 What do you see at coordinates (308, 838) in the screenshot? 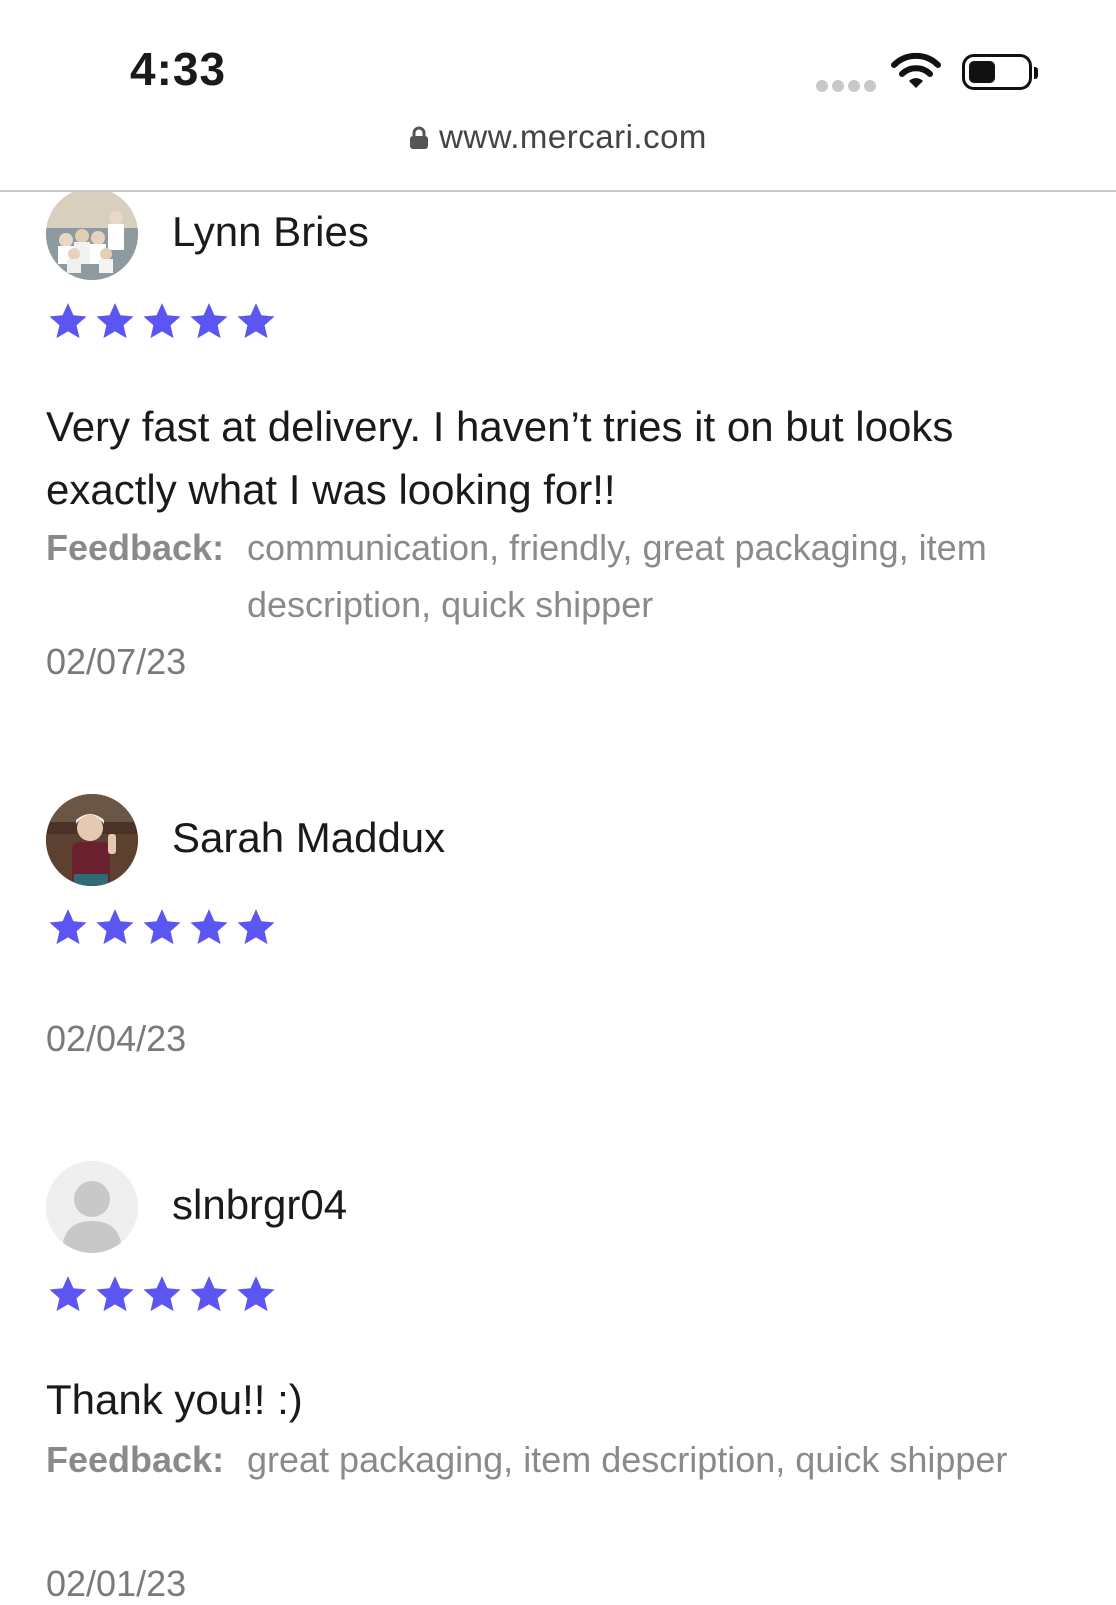
I see `reviewer-name: Sarah Maddux` at bounding box center [308, 838].